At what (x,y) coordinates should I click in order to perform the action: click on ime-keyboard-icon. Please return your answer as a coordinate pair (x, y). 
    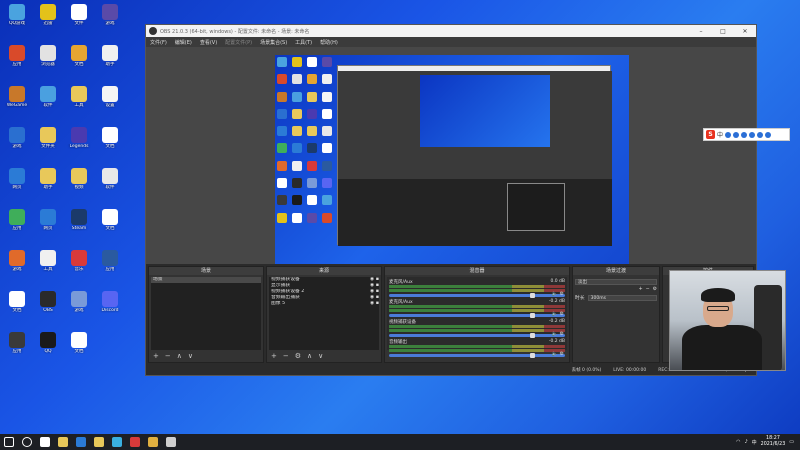
    Looking at the image, I should click on (752, 134).